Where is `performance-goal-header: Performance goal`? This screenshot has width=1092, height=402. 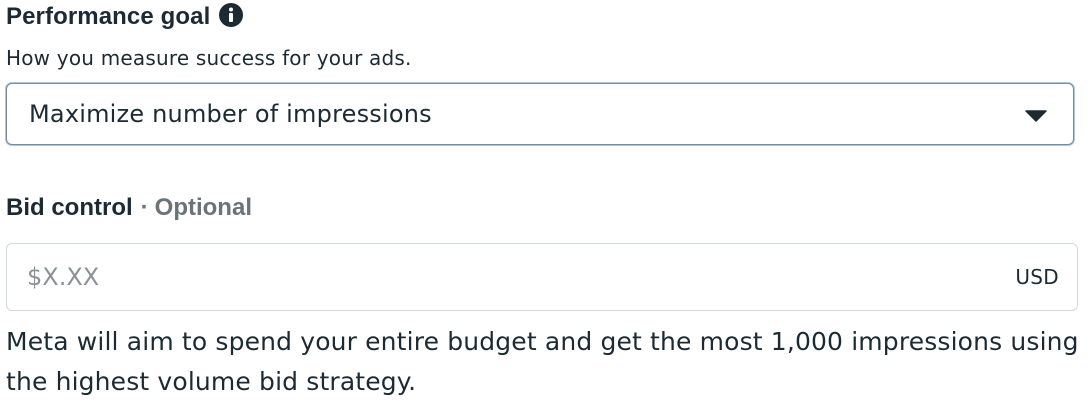
performance-goal-header: Performance goal is located at coordinates (125, 17).